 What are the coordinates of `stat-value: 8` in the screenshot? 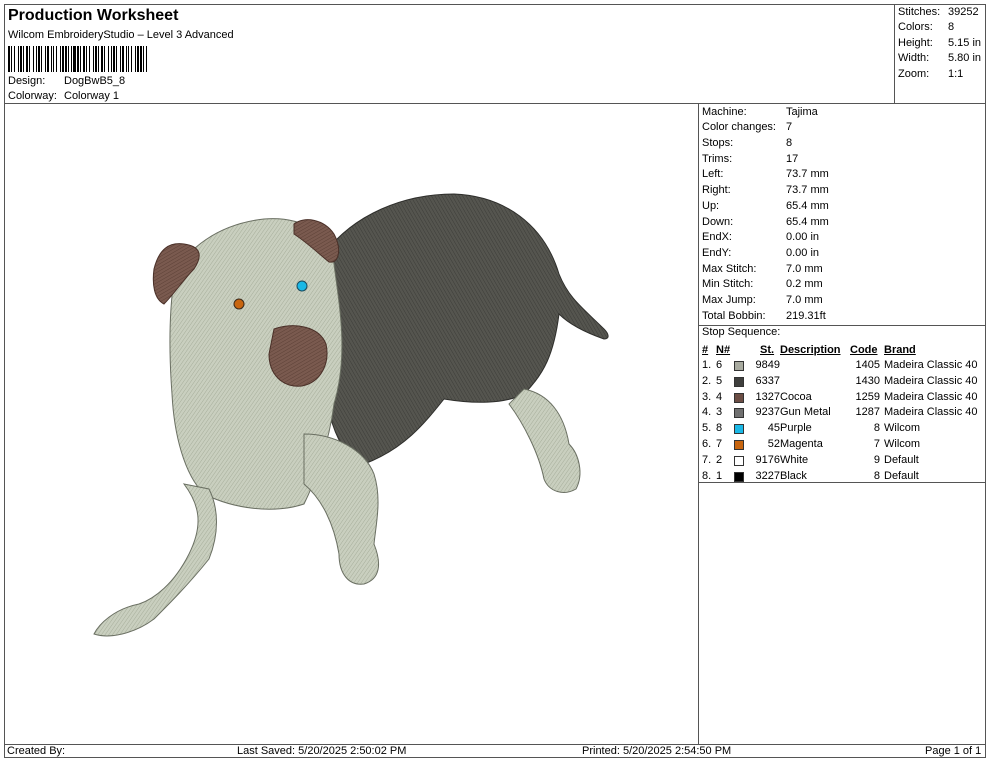 It's located at (951, 27).